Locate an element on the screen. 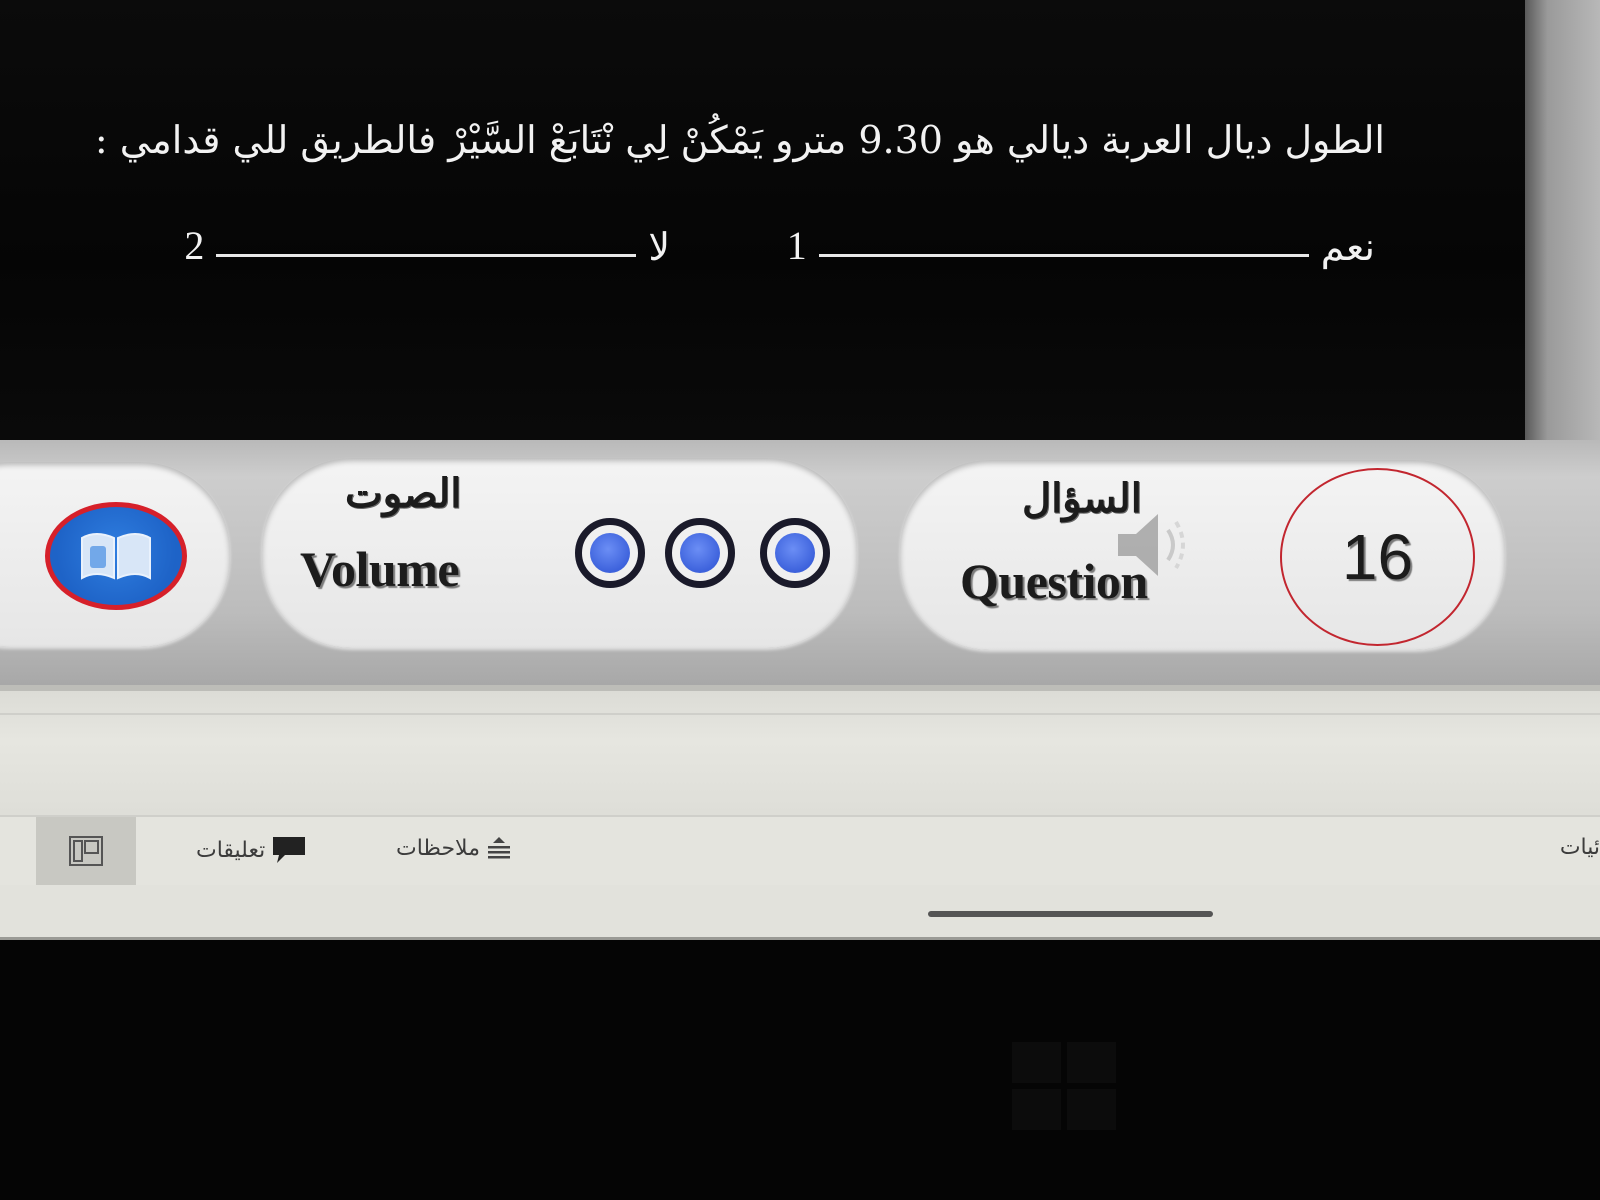 Image resolution: width=1600 pixels, height=1200 pixels. volume-level-3-button is located at coordinates (795, 553).